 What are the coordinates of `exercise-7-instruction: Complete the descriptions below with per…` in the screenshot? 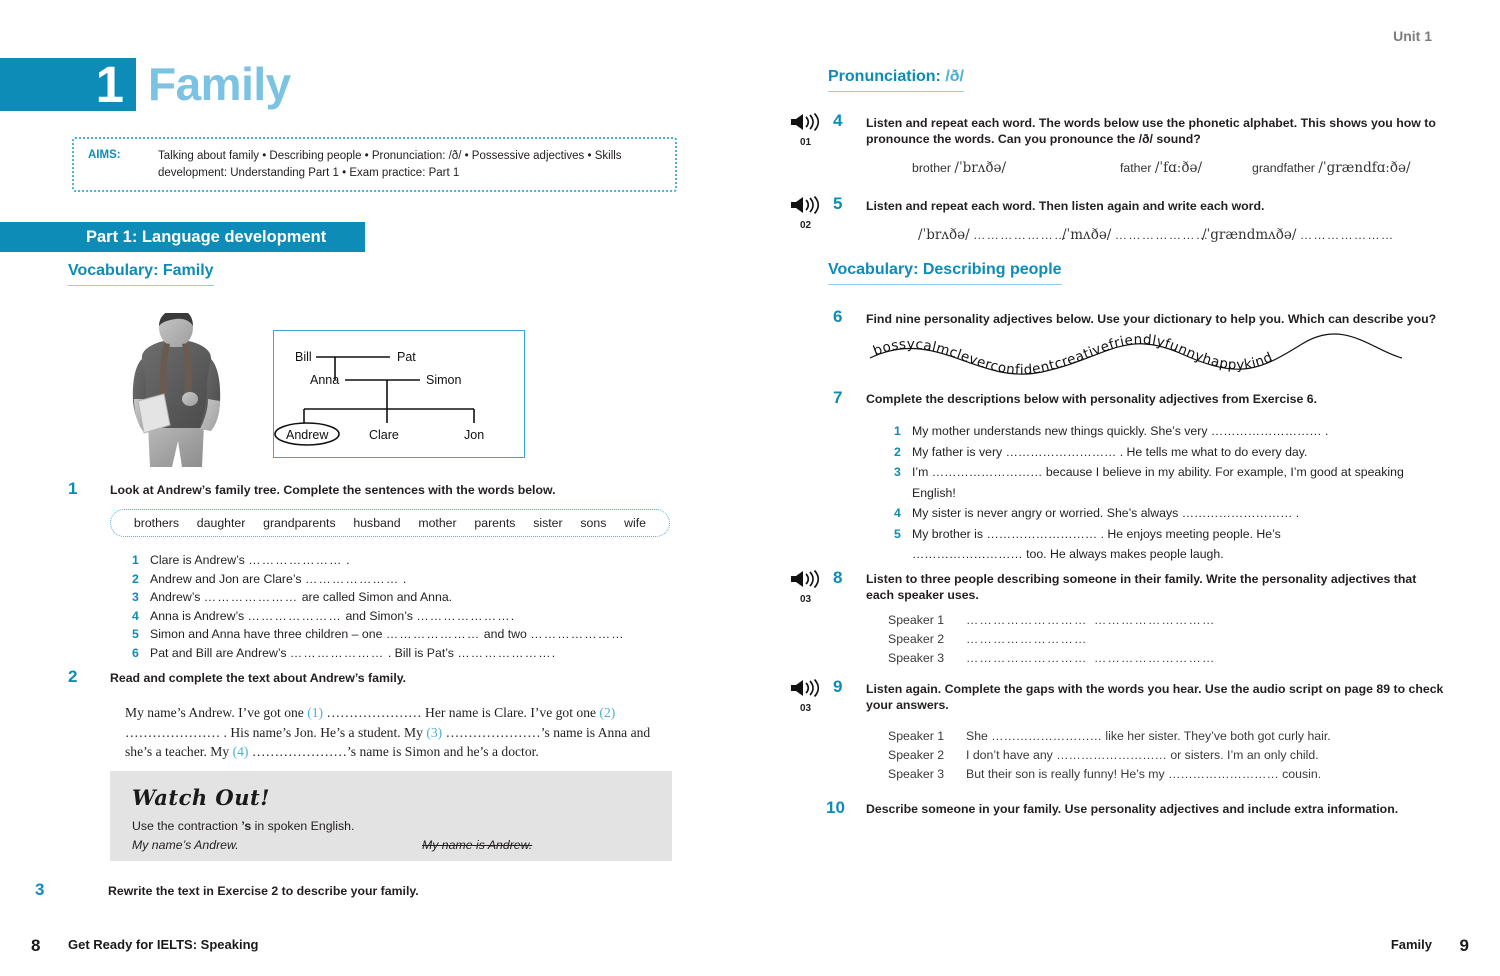 It's located at (1092, 399).